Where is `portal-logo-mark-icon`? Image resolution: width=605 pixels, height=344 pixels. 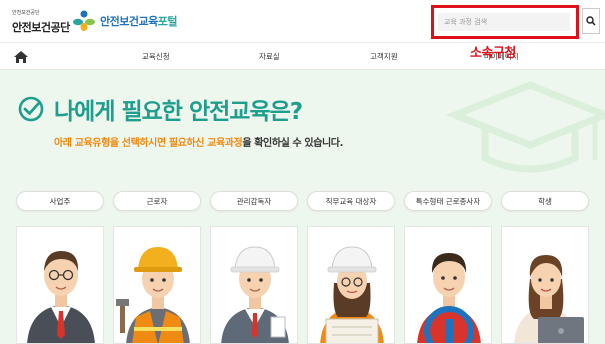 portal-logo-mark-icon is located at coordinates (84, 21).